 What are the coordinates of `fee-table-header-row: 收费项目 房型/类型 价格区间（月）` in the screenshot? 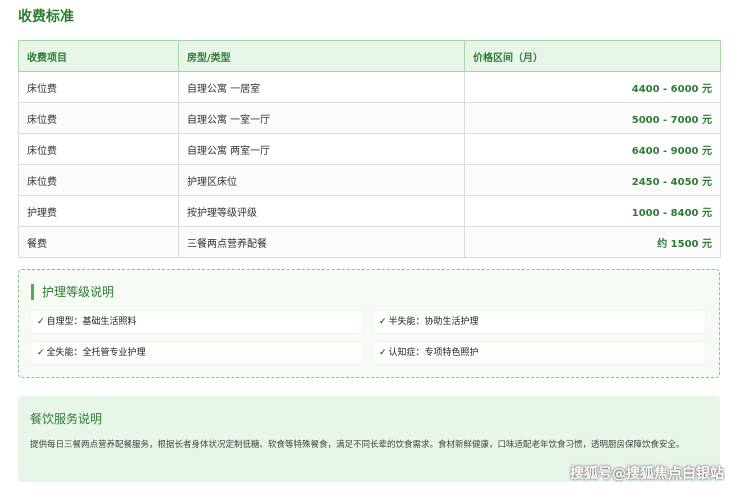 It's located at (369, 56).